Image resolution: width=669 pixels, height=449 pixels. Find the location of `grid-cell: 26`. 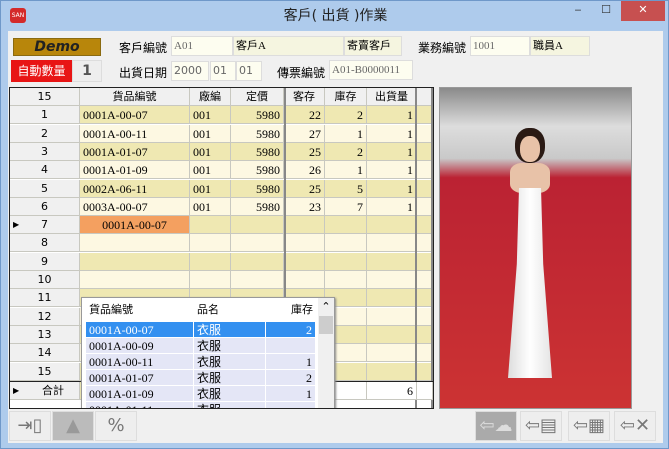

grid-cell: 26 is located at coordinates (304, 170).